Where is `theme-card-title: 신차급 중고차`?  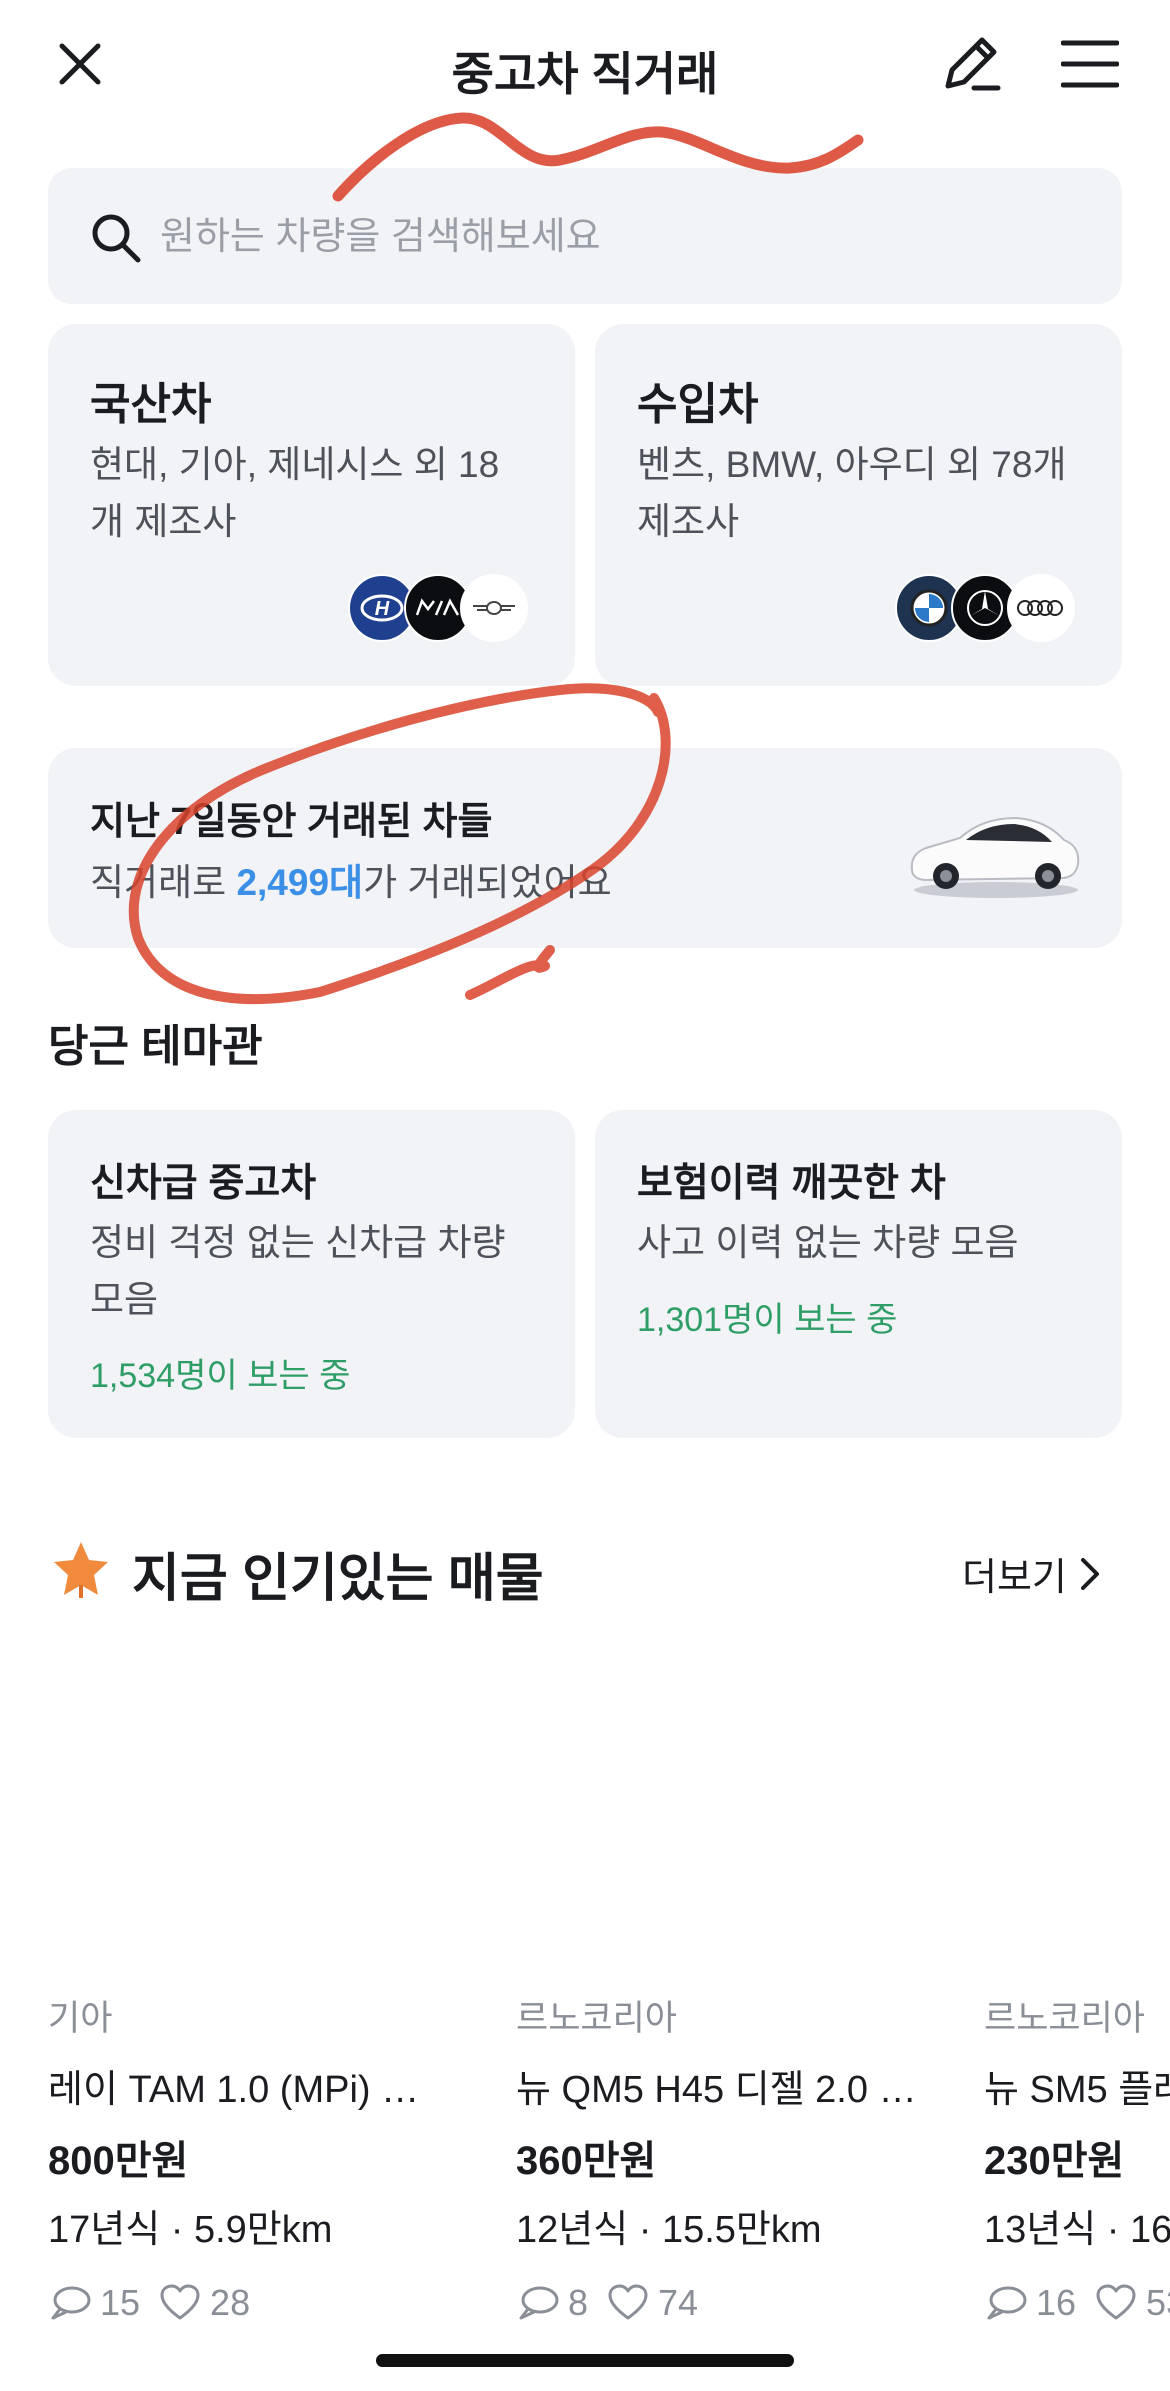
theme-card-title: 신차급 중고차 is located at coordinates (203, 1183).